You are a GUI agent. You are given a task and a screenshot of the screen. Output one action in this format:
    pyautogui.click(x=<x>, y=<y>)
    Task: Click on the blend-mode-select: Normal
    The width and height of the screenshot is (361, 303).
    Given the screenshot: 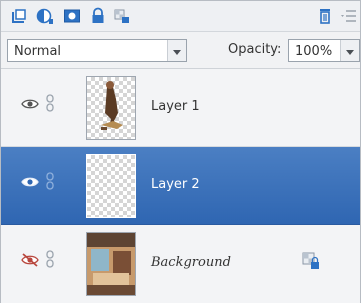 What is the action you would take?
    pyautogui.click(x=97, y=50)
    